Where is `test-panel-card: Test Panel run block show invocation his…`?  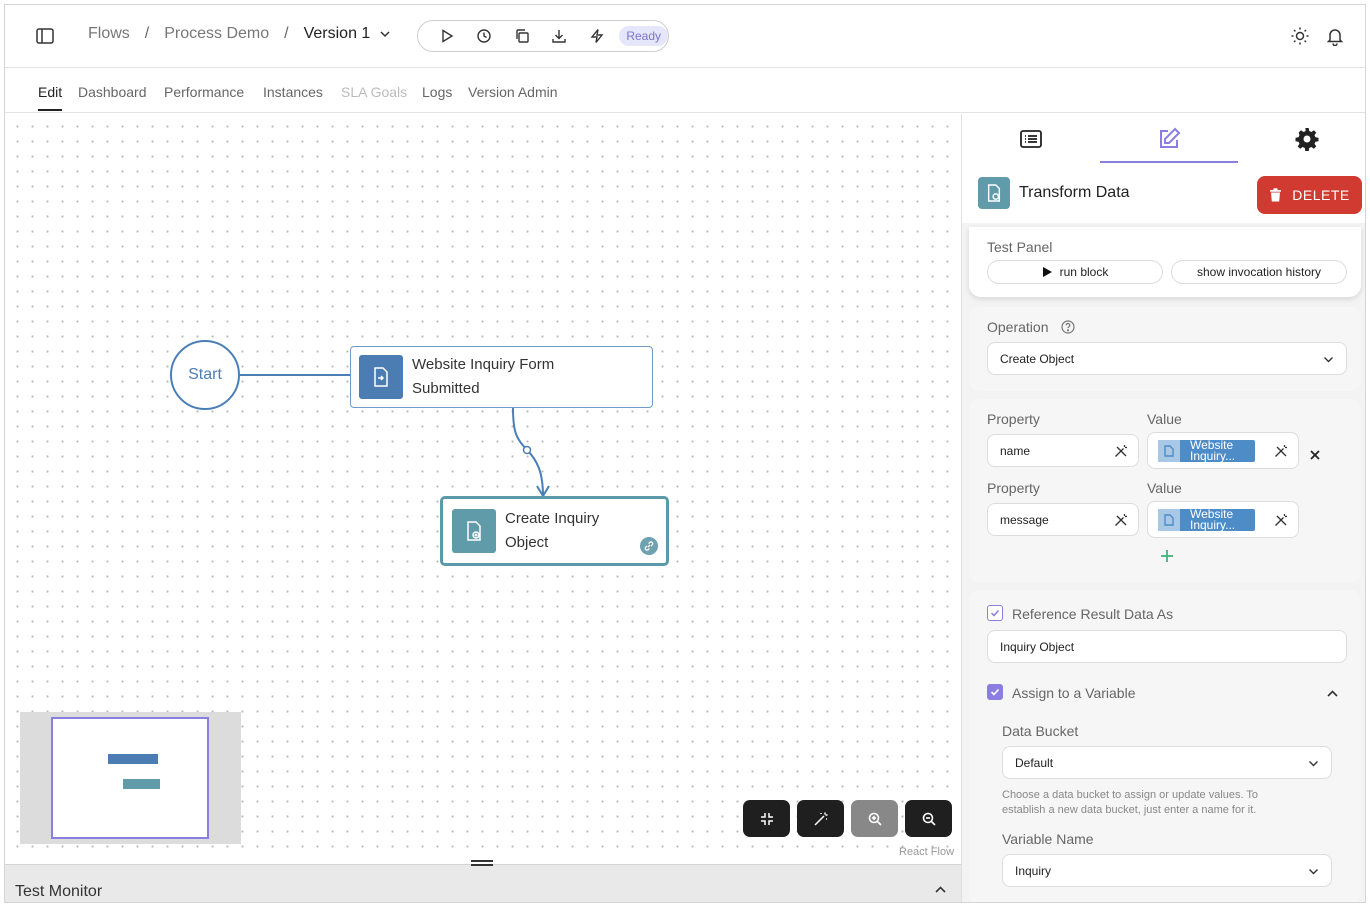
test-panel-card: Test Panel run block show invocation his… is located at coordinates (1165, 262).